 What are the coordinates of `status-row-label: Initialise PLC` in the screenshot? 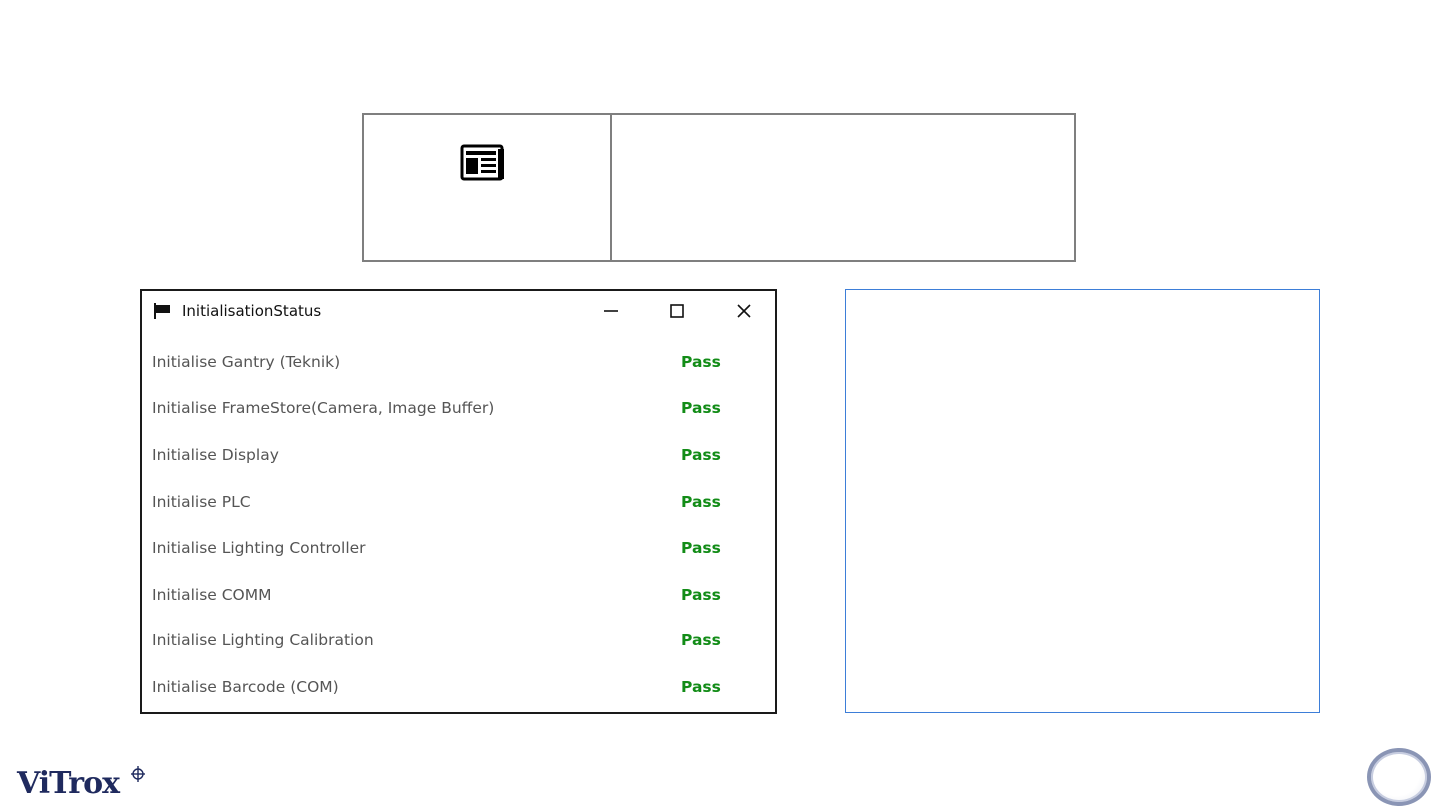 It's located at (201, 502).